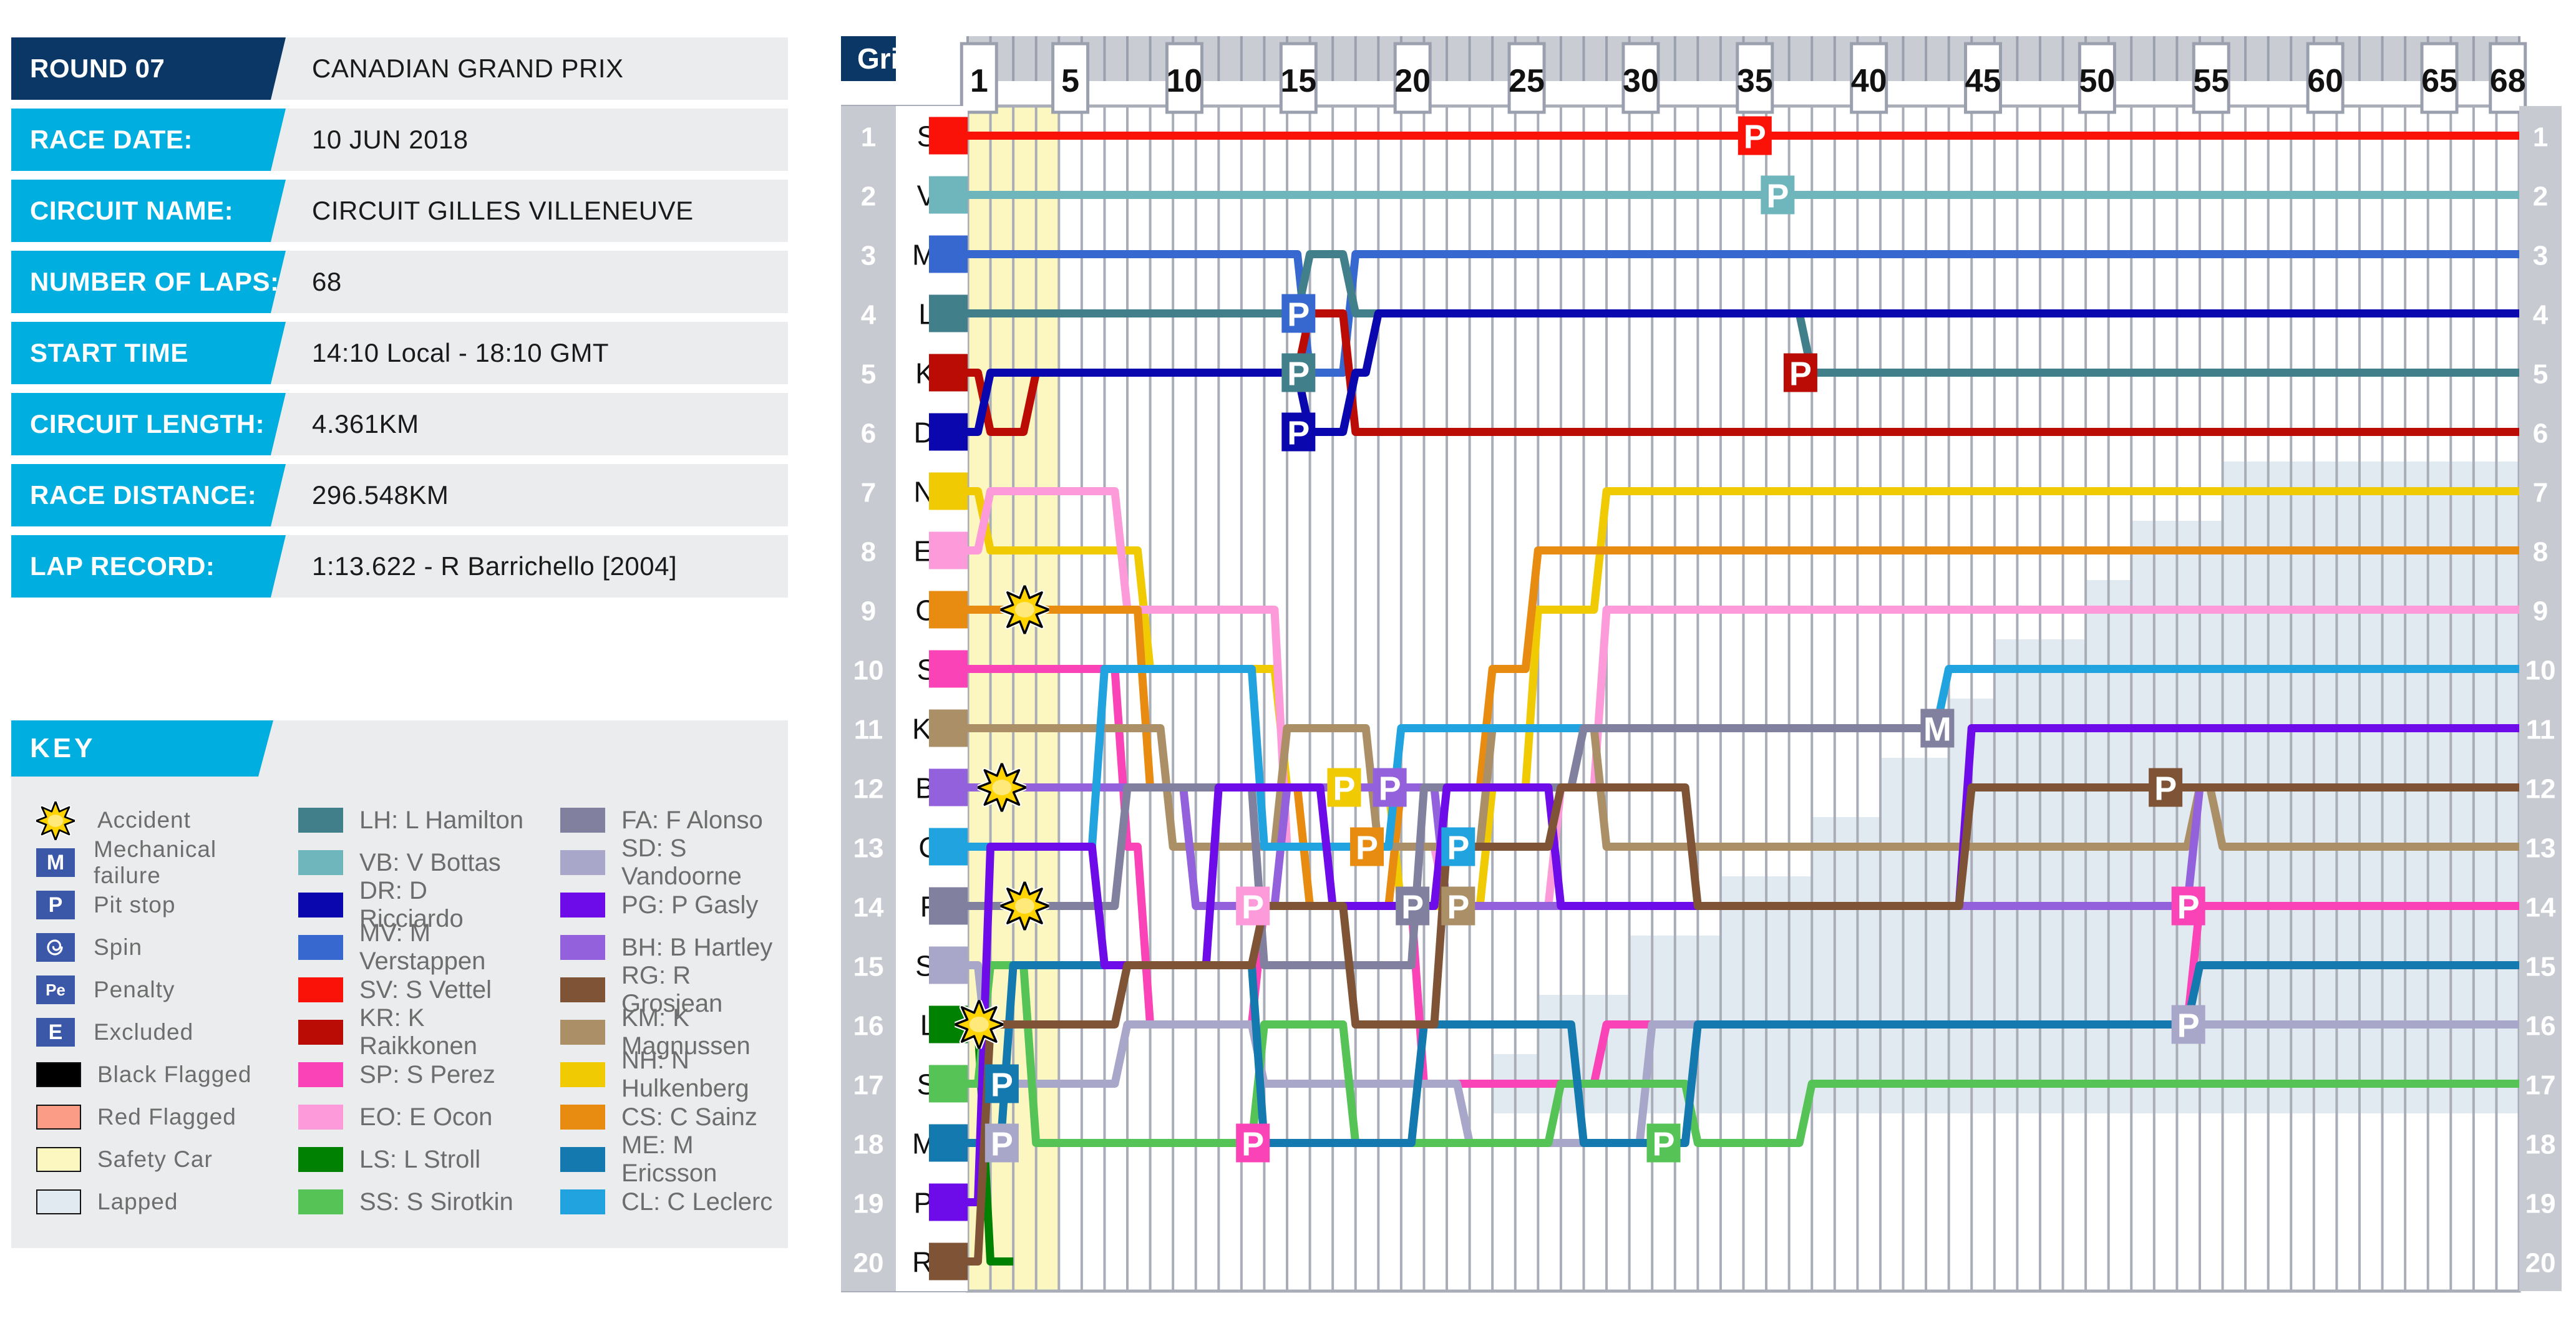 The height and width of the screenshot is (1341, 2576). I want to click on key-item: Lapped, so click(154, 1202).